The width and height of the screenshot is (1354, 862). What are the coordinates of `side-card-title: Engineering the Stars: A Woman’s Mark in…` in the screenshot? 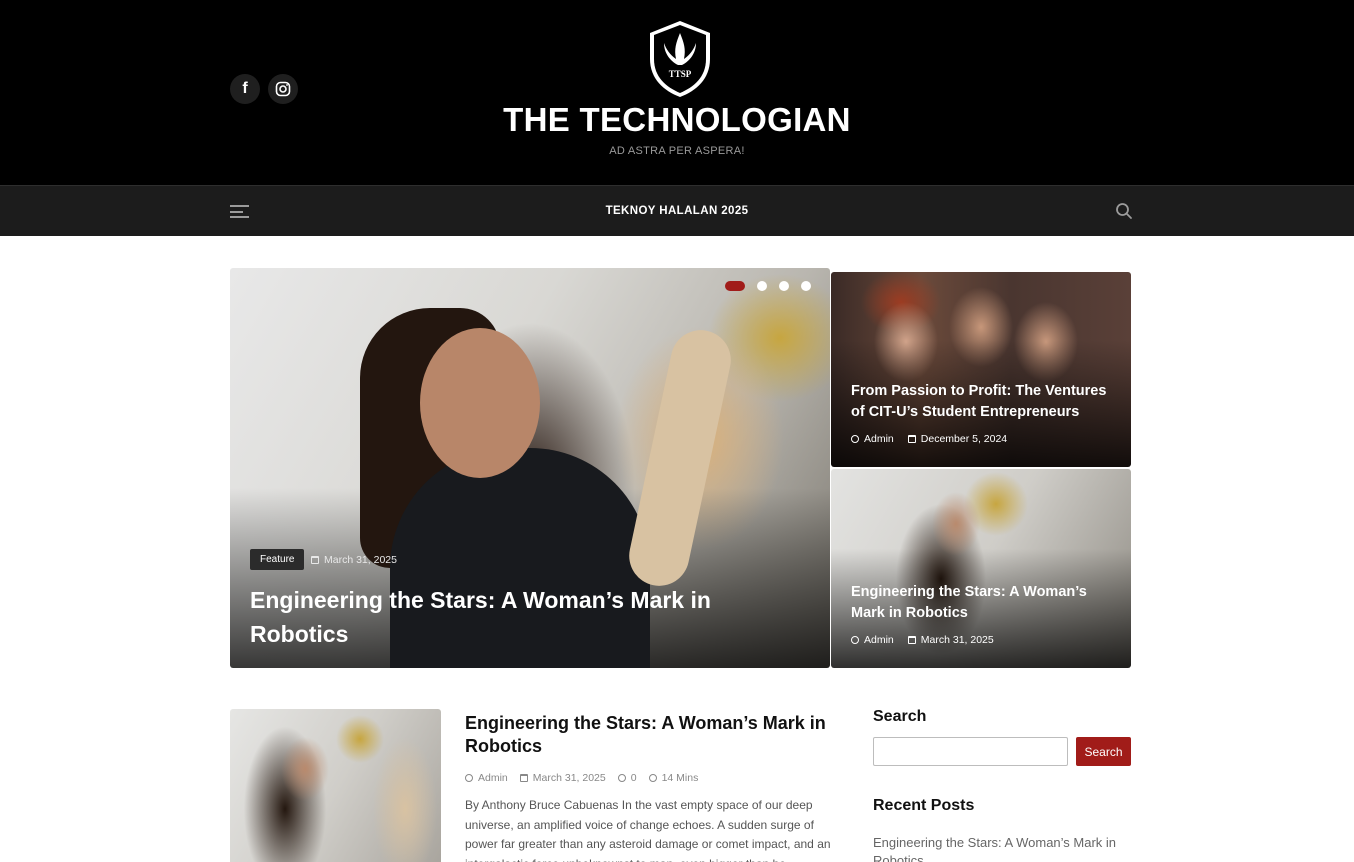 It's located at (983, 603).